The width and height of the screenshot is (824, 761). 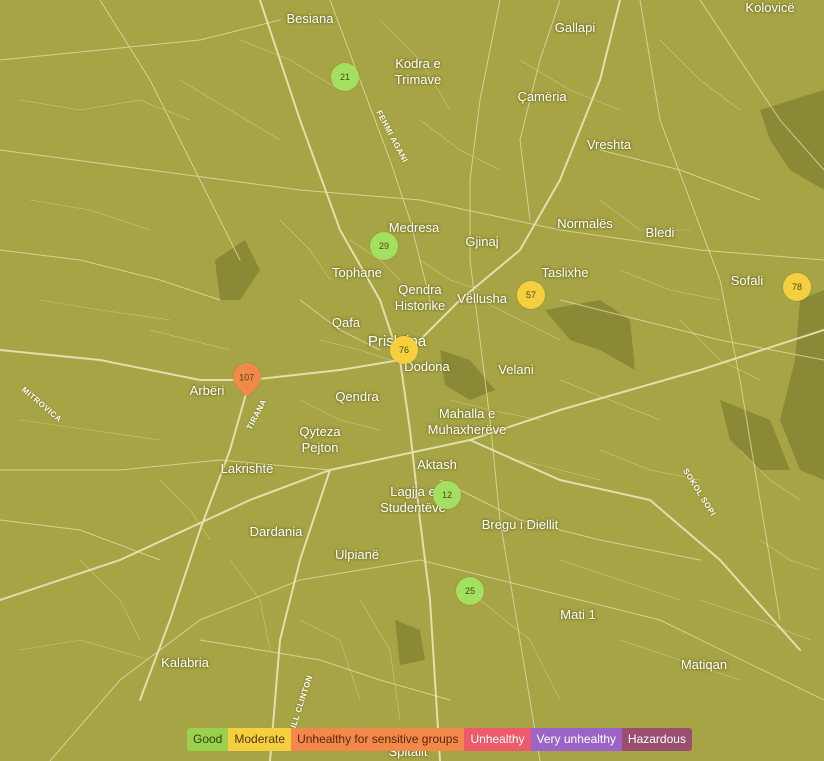 I want to click on aqi-marker-25: 25, so click(x=470, y=591).